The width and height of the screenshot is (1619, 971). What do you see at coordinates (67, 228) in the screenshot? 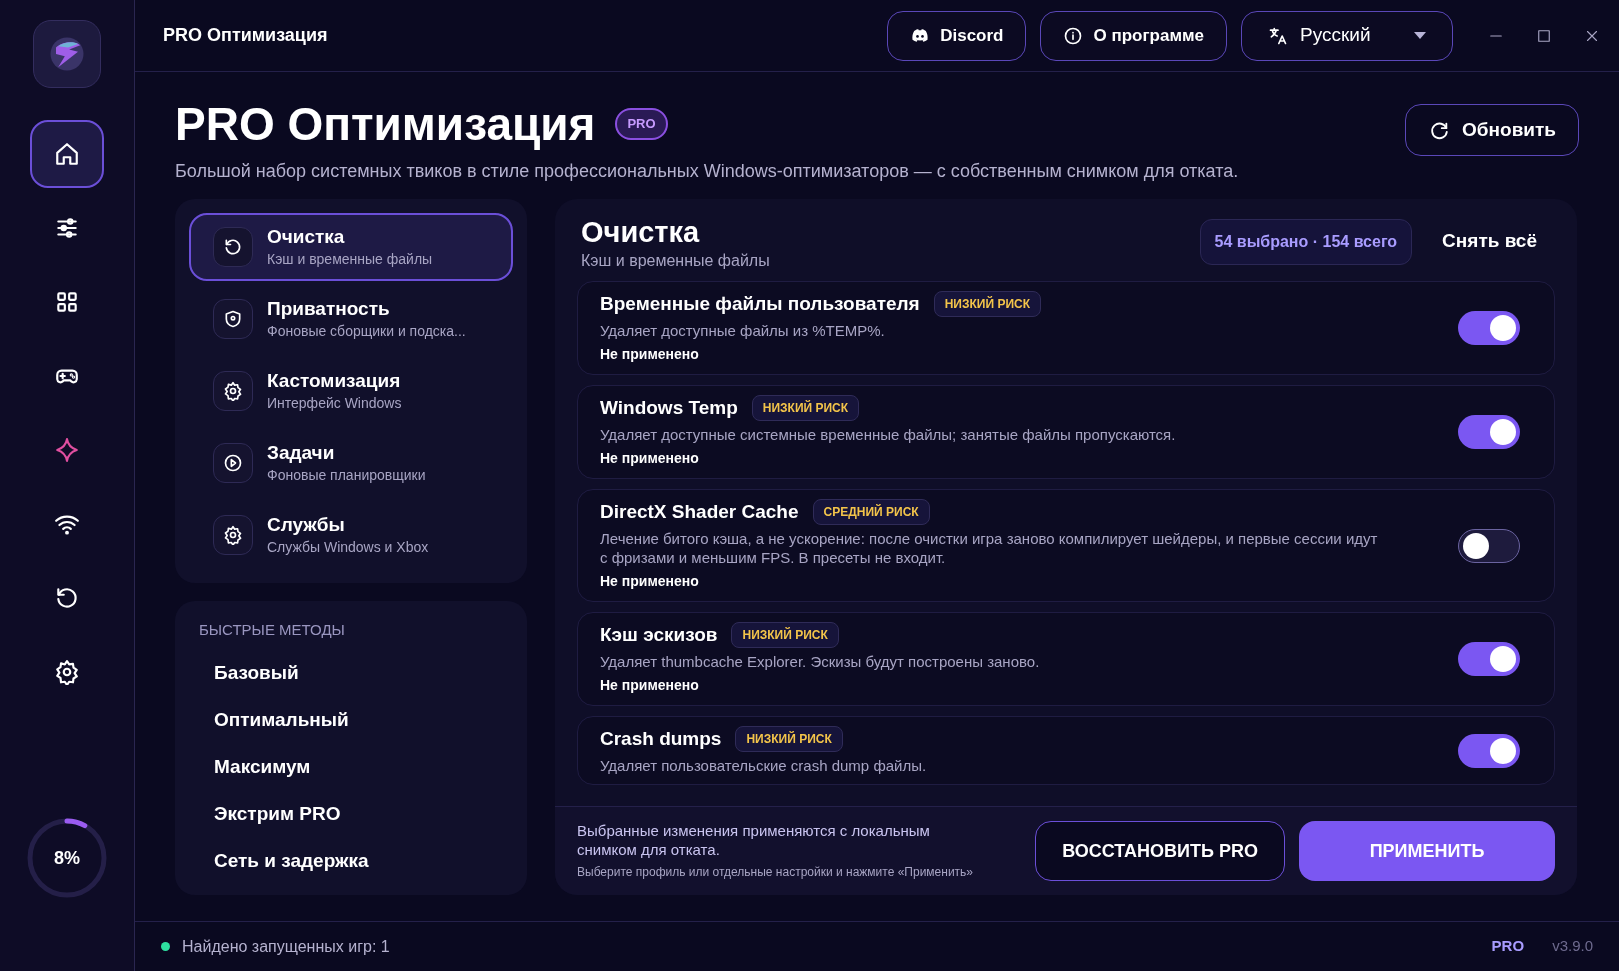
I see `sliders-icon` at bounding box center [67, 228].